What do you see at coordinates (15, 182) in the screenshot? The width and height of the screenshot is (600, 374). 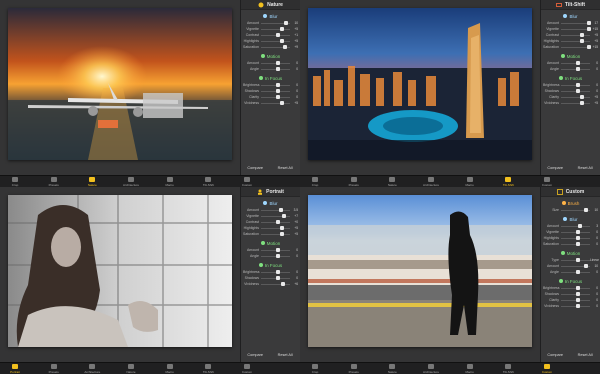 I see `toolbar-button: Crop` at bounding box center [15, 182].